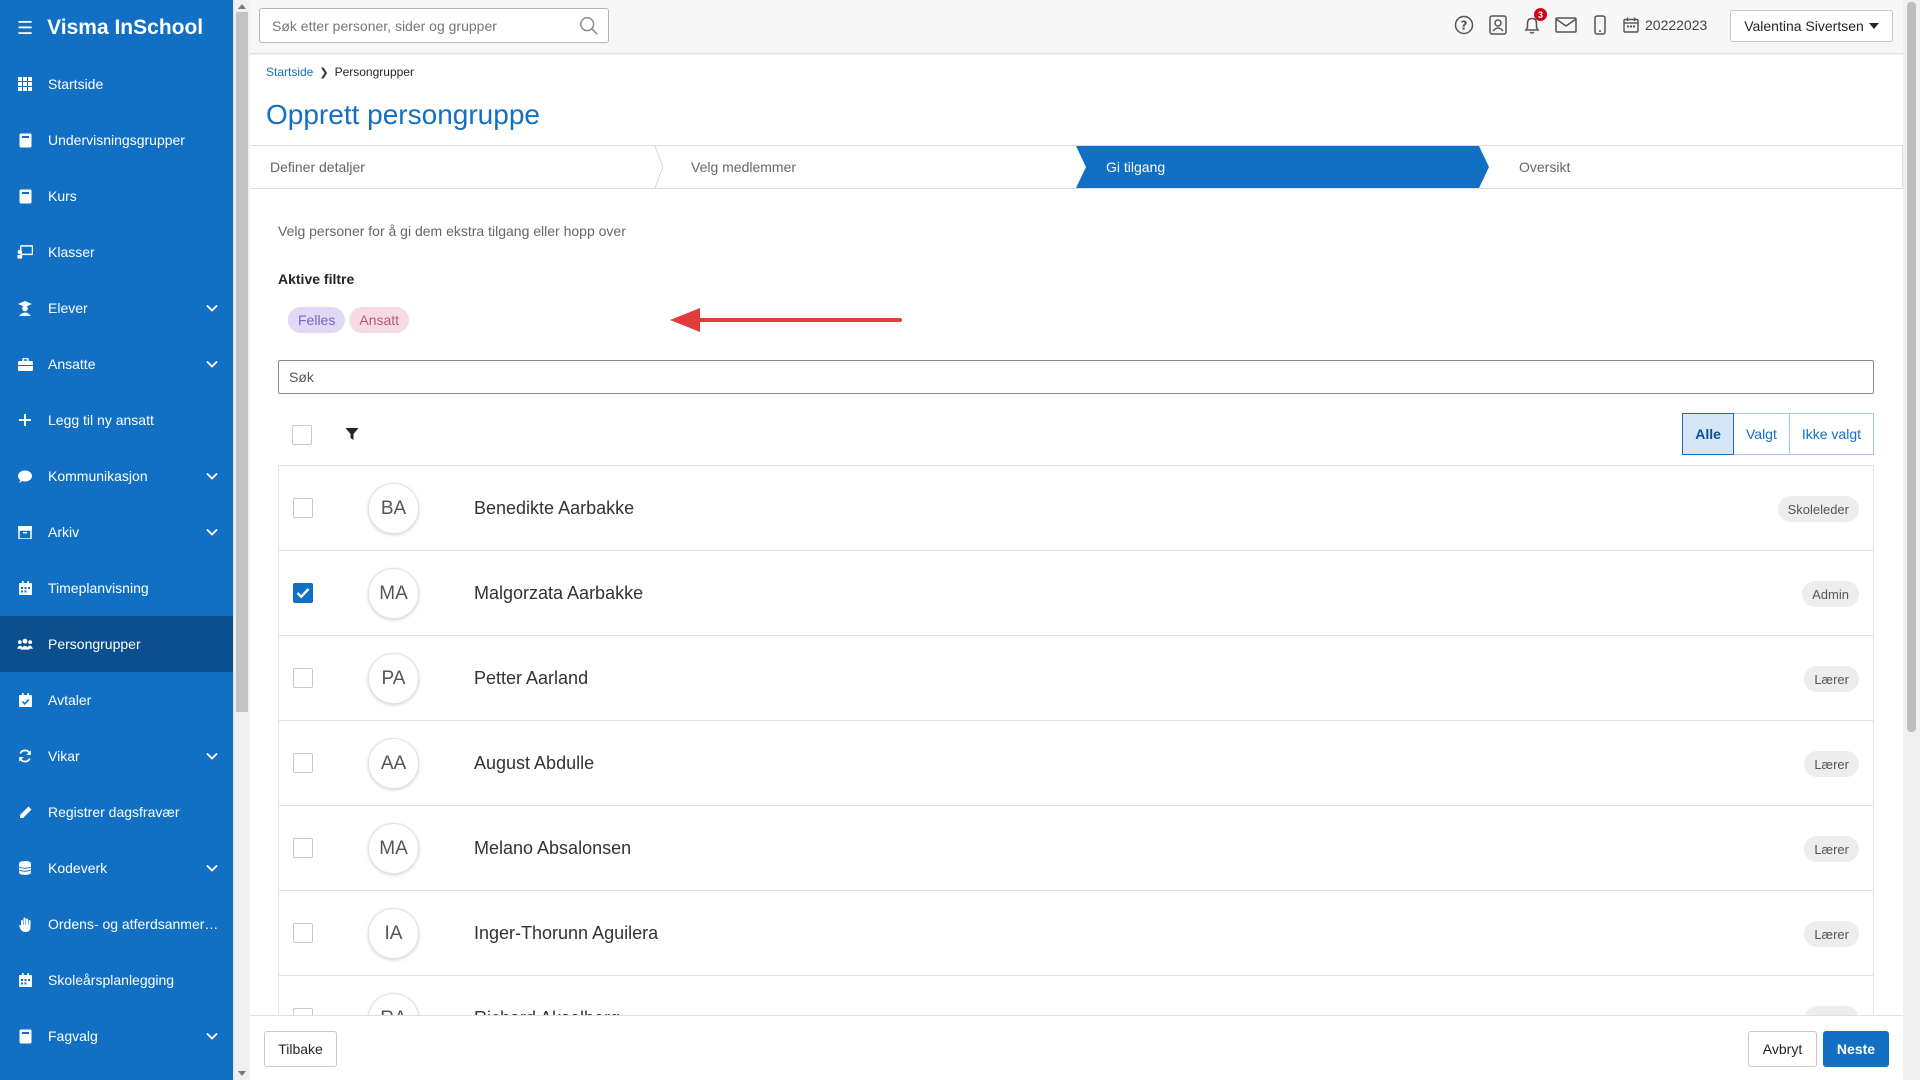  I want to click on sidebar-item-kurs: Kurs, so click(116, 196).